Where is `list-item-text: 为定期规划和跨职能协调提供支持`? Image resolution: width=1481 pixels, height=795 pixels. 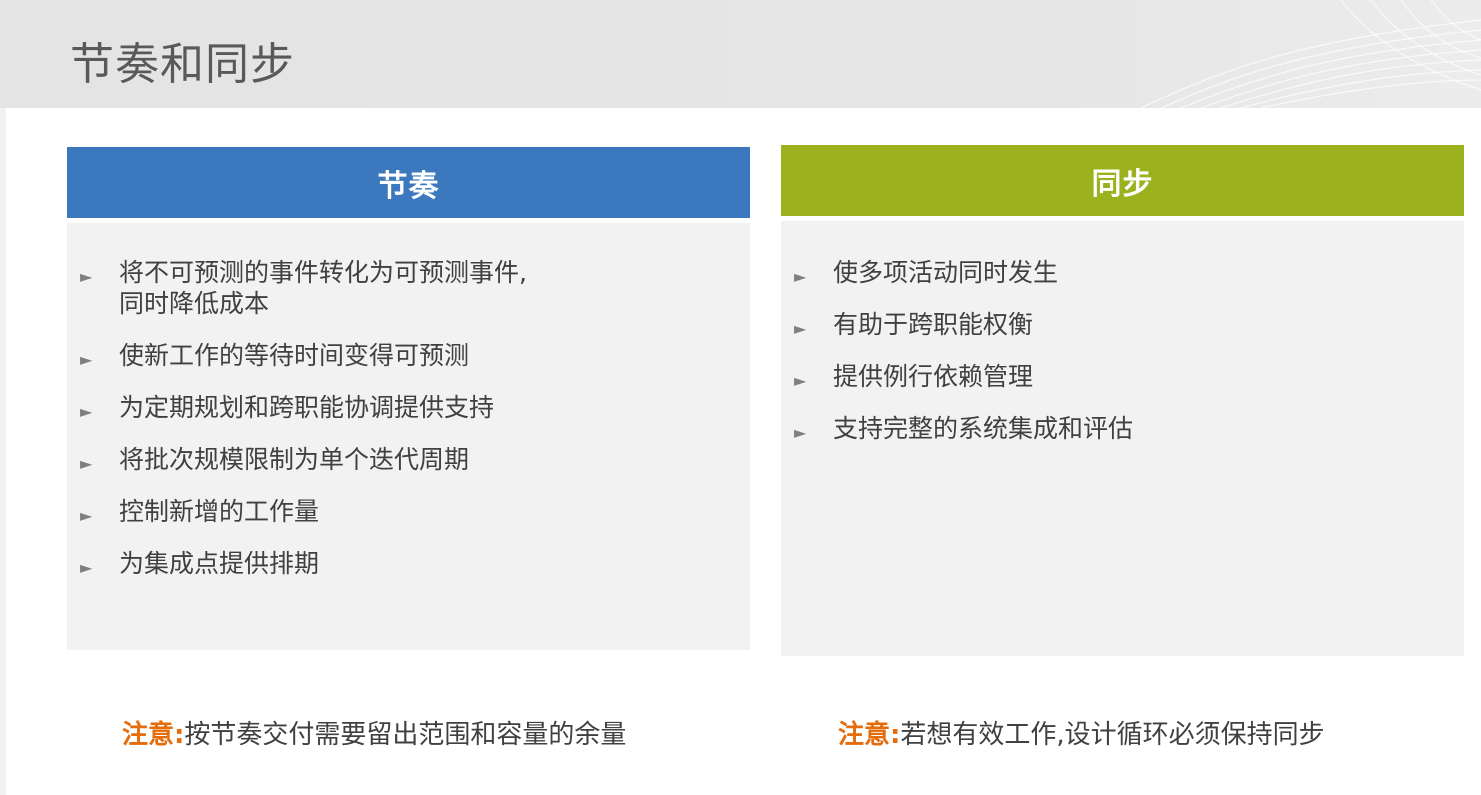
list-item-text: 为定期规划和跨职能协调提供支持 is located at coordinates (307, 407).